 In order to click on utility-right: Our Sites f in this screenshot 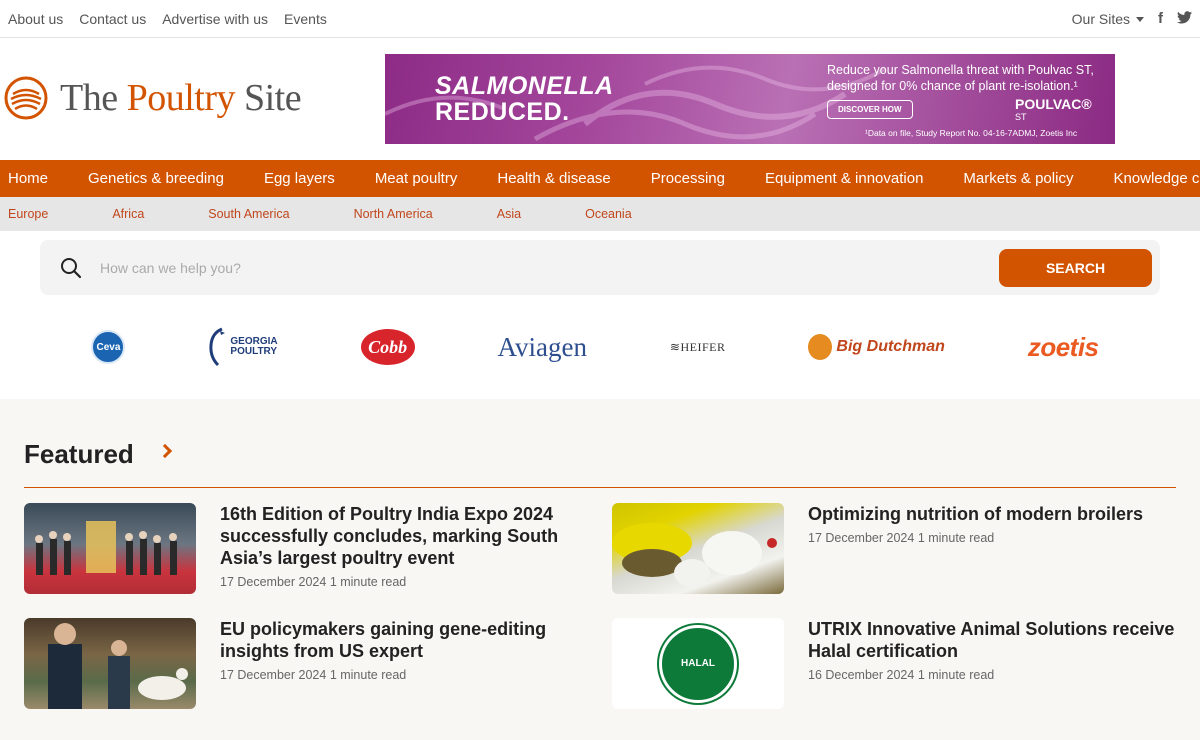, I will do `click(1132, 18)`.